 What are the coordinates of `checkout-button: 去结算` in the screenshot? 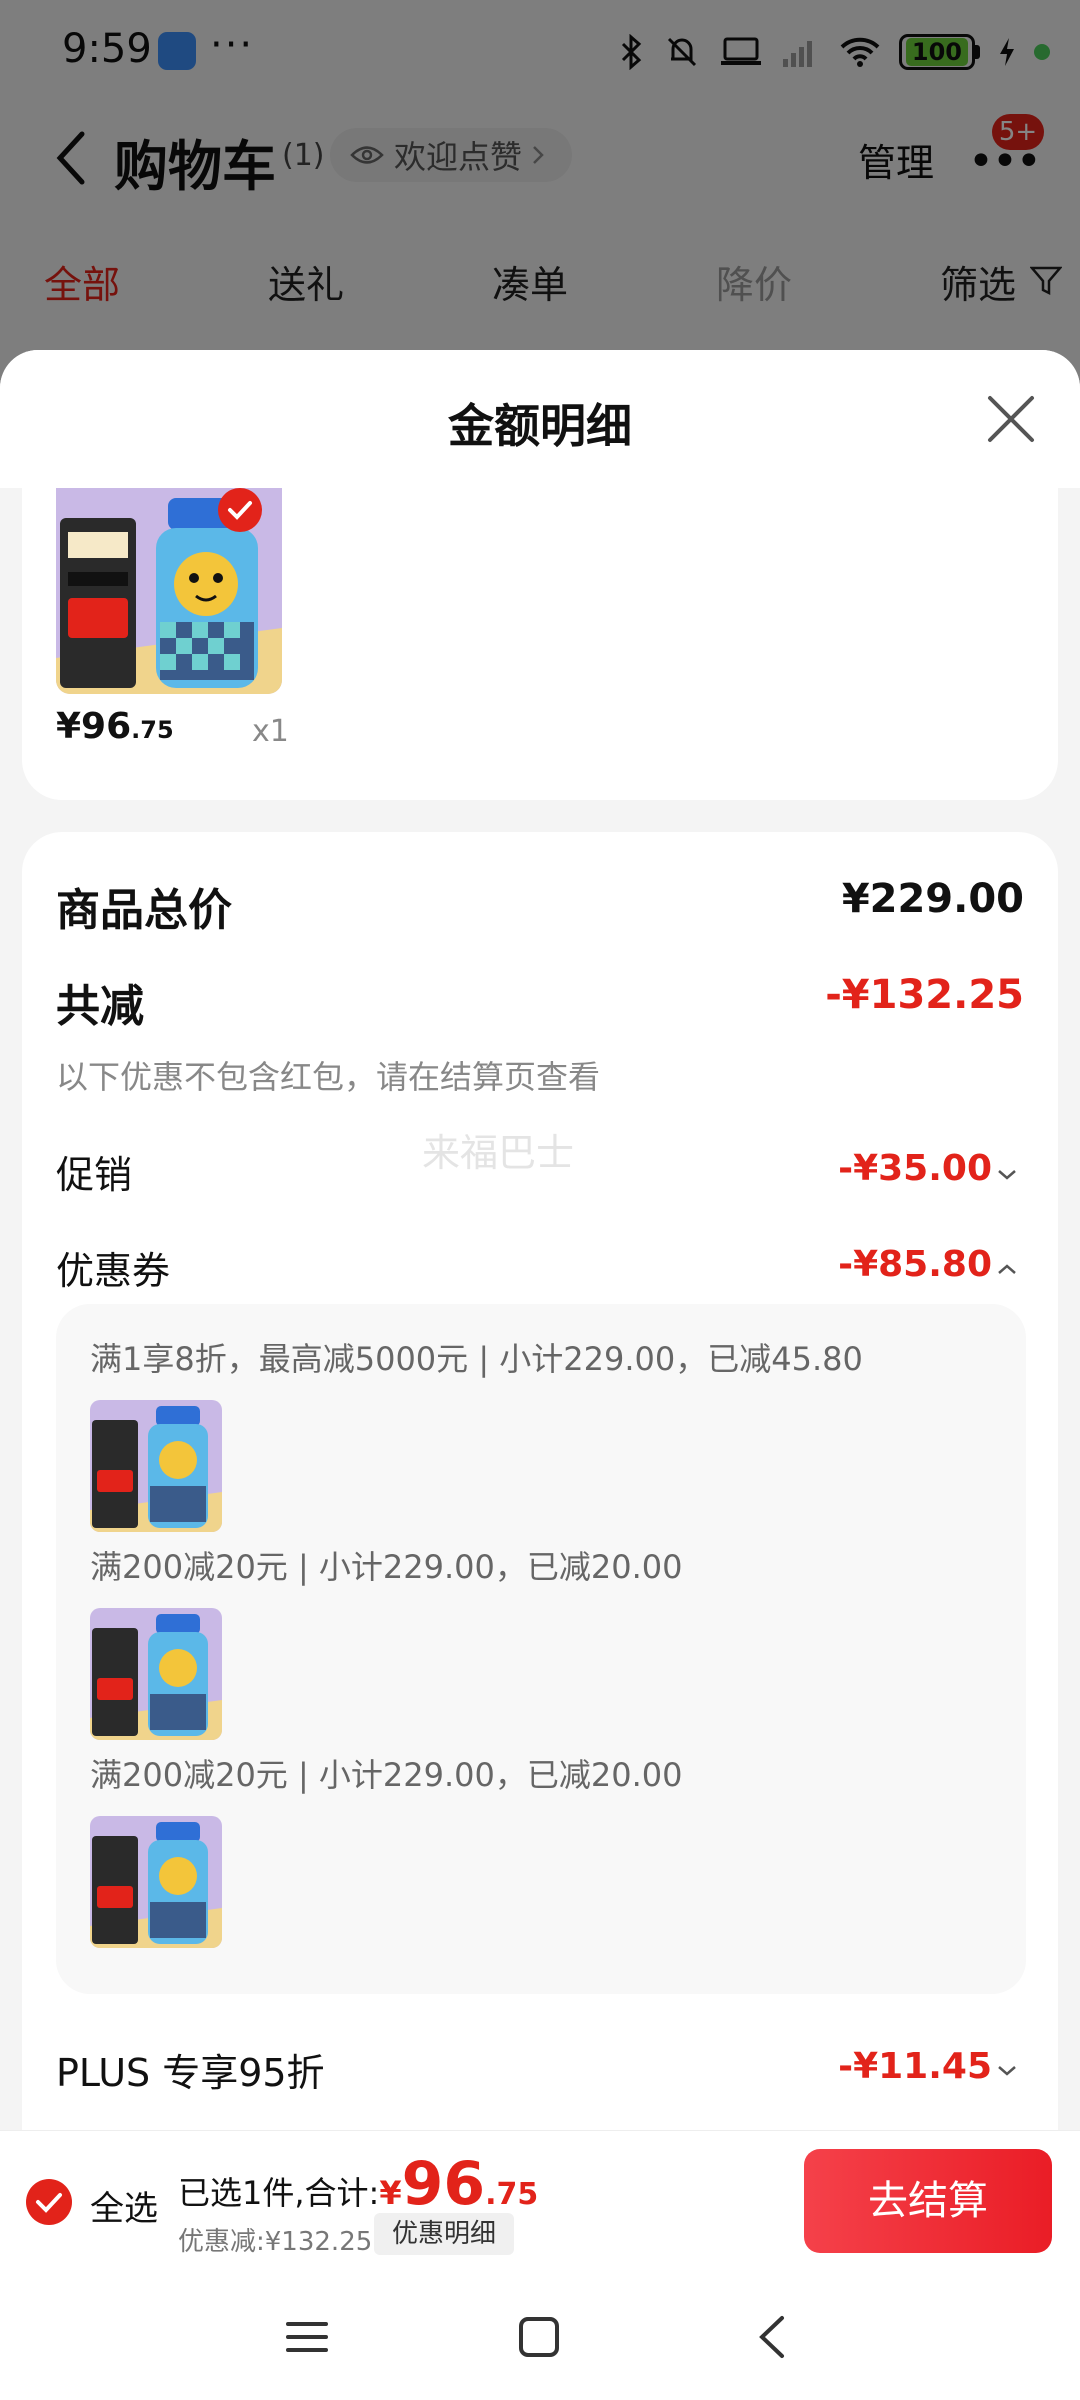 It's located at (928, 2201).